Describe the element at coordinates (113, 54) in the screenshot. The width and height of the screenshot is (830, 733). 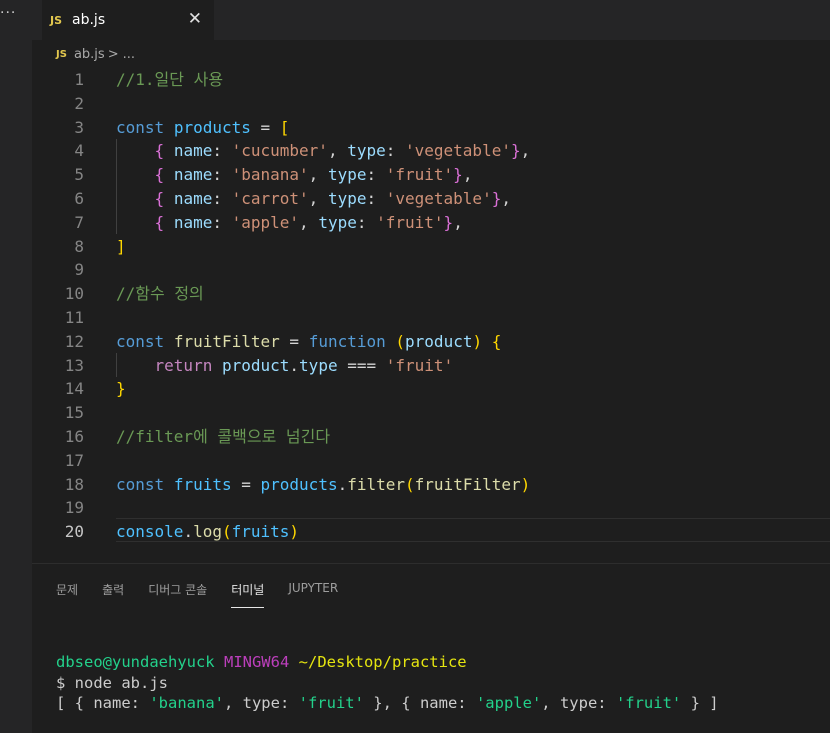
I see `chevron-right-icon: >` at that location.